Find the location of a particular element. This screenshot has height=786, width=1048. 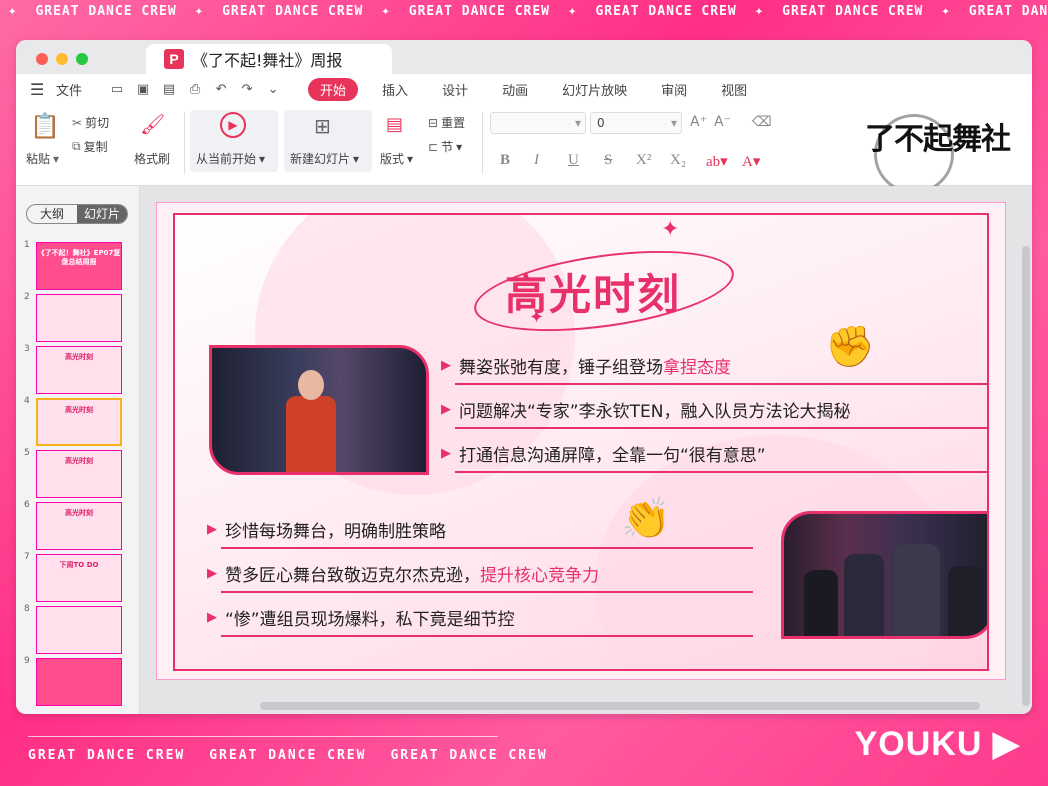

bullet-text: 打通信息沟通屏障，全靠一句“很有意思” is located at coordinates (612, 456).